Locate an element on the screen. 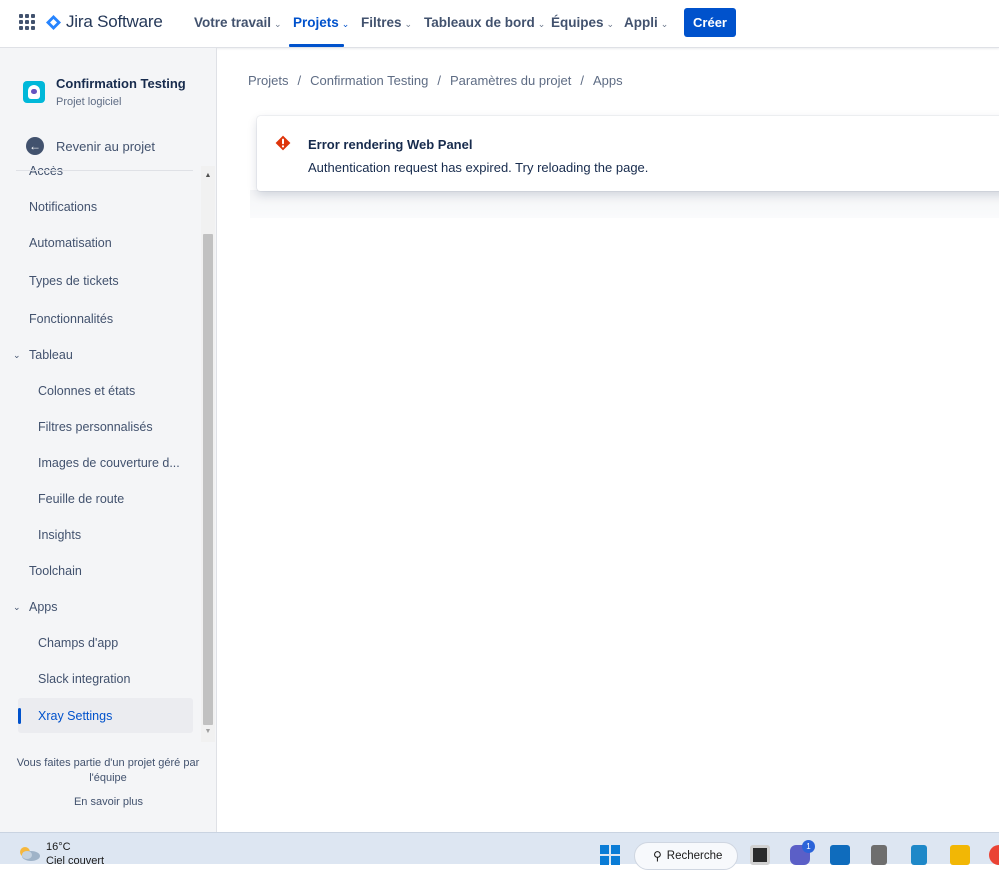 Image resolution: width=999 pixels, height=870 pixels. error-title: Error rendering Web Panel is located at coordinates (390, 144).